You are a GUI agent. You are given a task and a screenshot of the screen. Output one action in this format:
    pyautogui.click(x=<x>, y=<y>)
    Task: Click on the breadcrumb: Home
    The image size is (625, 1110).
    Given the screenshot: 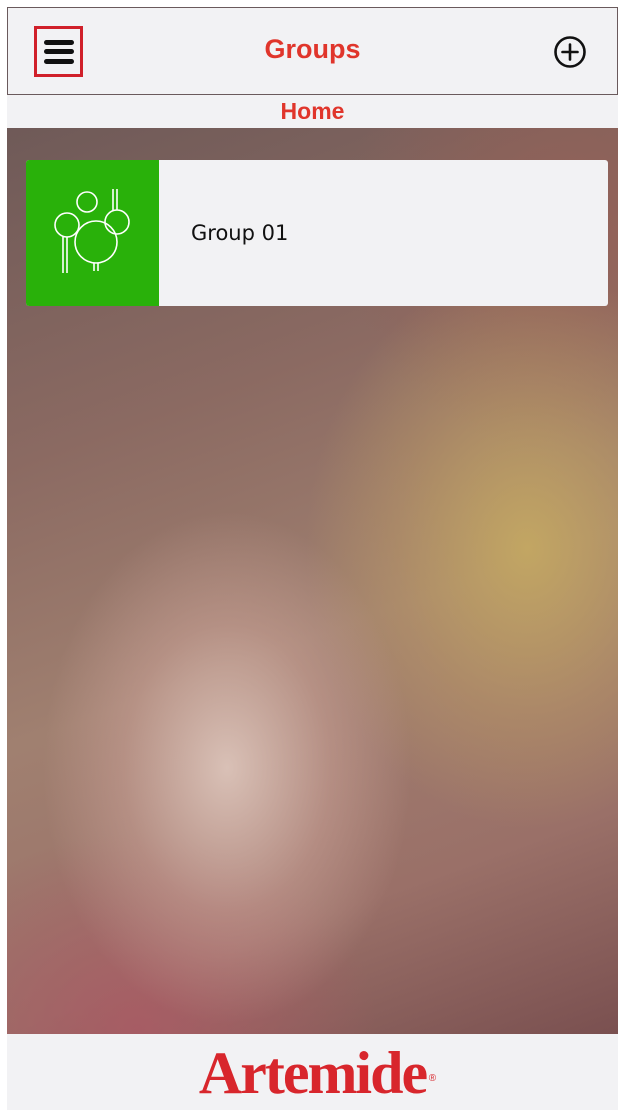 What is the action you would take?
    pyautogui.click(x=312, y=111)
    